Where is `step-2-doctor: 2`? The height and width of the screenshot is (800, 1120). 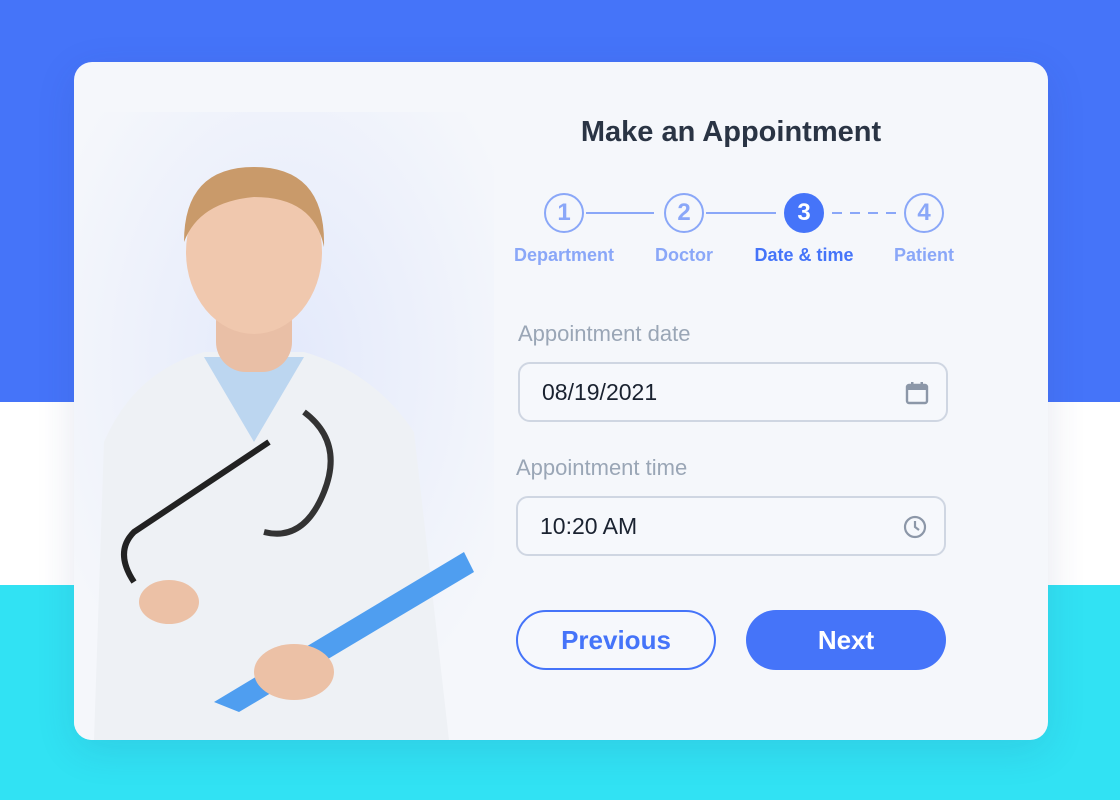 step-2-doctor: 2 is located at coordinates (684, 213).